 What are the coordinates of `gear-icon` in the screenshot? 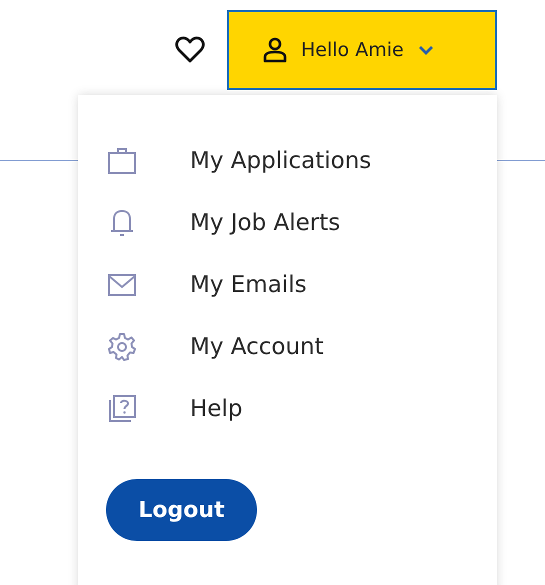 It's located at (122, 347).